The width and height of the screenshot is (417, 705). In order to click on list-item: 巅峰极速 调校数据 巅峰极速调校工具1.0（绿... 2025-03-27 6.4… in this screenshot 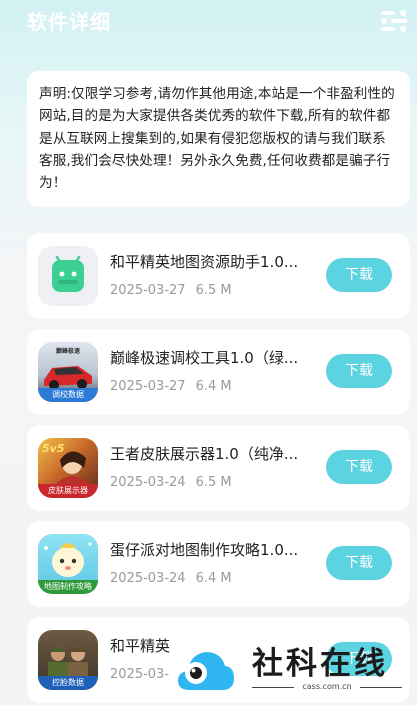, I will do `click(218, 372)`.